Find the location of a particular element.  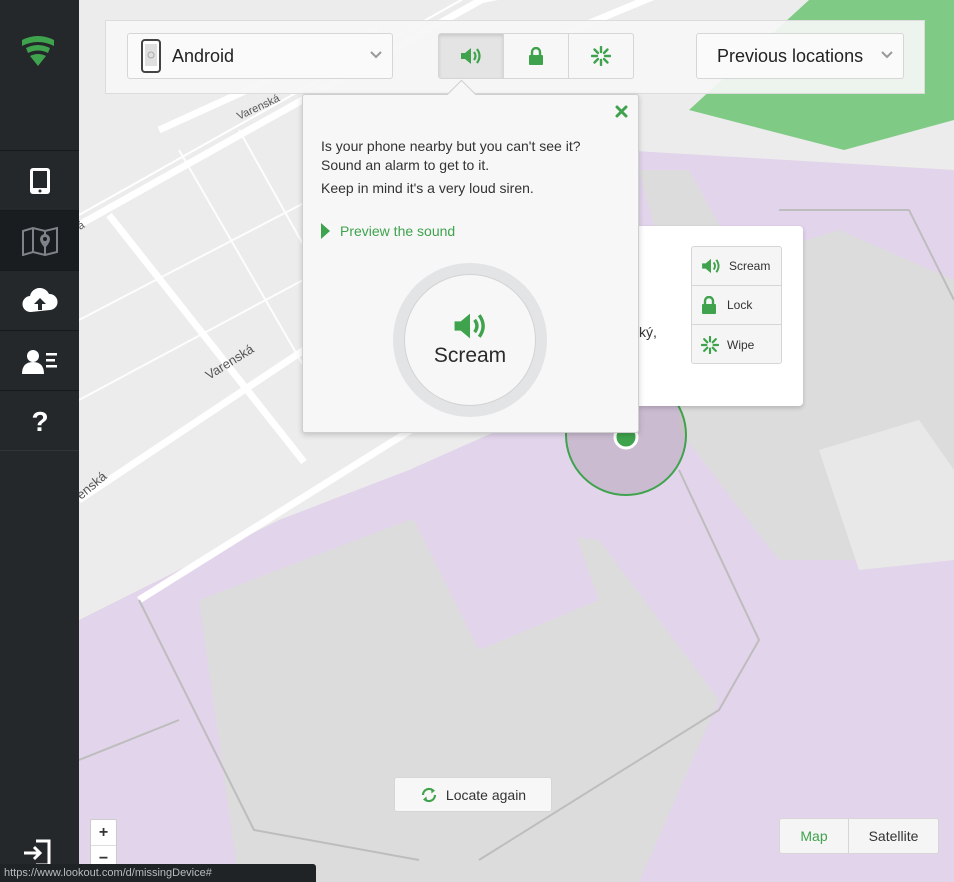

nav-help: ? is located at coordinates (39, 420).